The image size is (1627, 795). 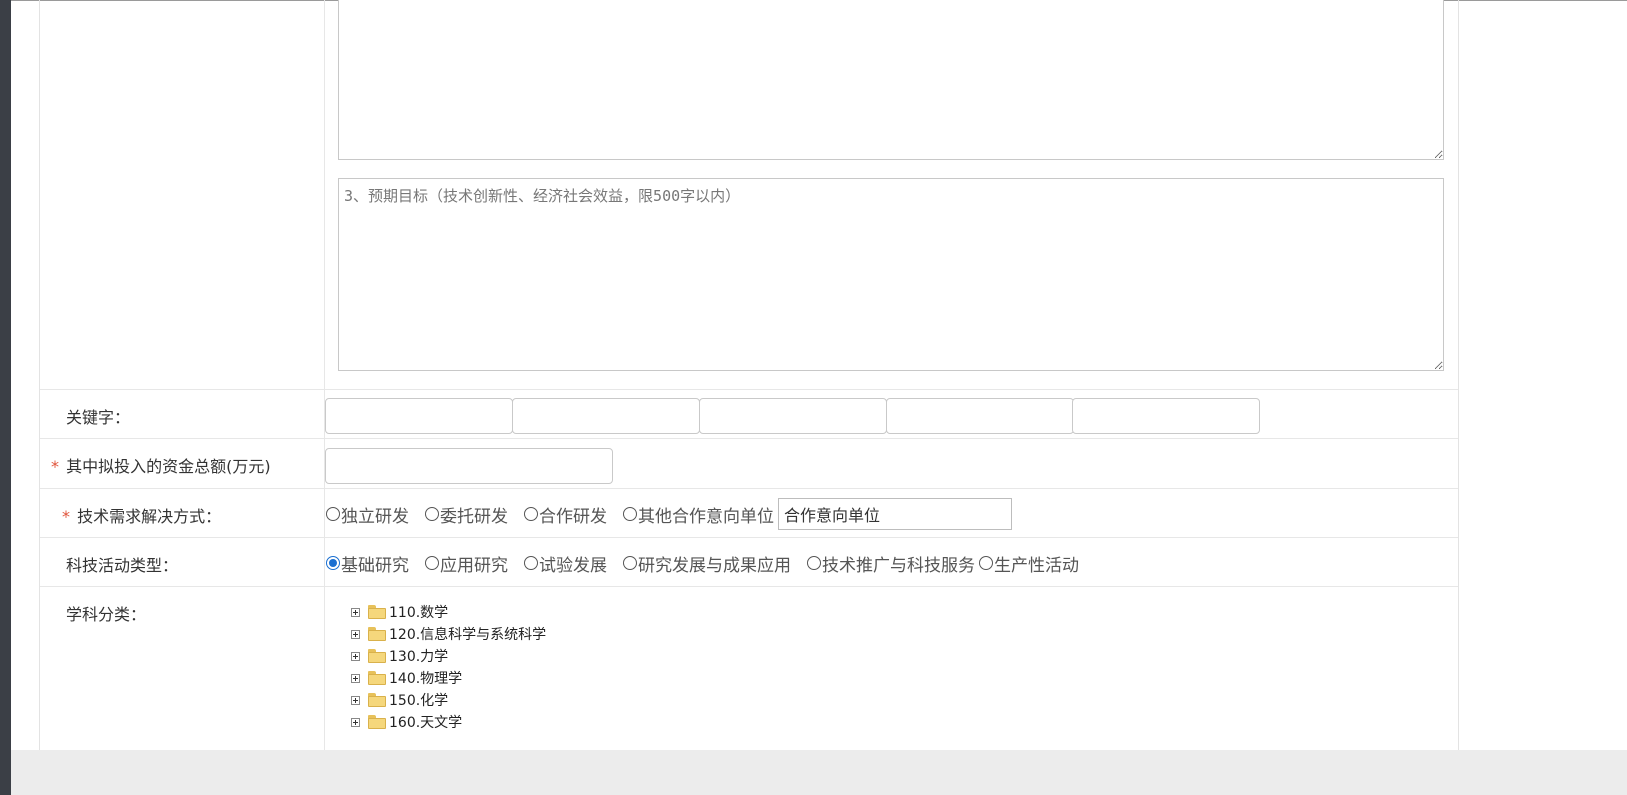 What do you see at coordinates (1036, 565) in the screenshot?
I see `radio-label: 生产性活动` at bounding box center [1036, 565].